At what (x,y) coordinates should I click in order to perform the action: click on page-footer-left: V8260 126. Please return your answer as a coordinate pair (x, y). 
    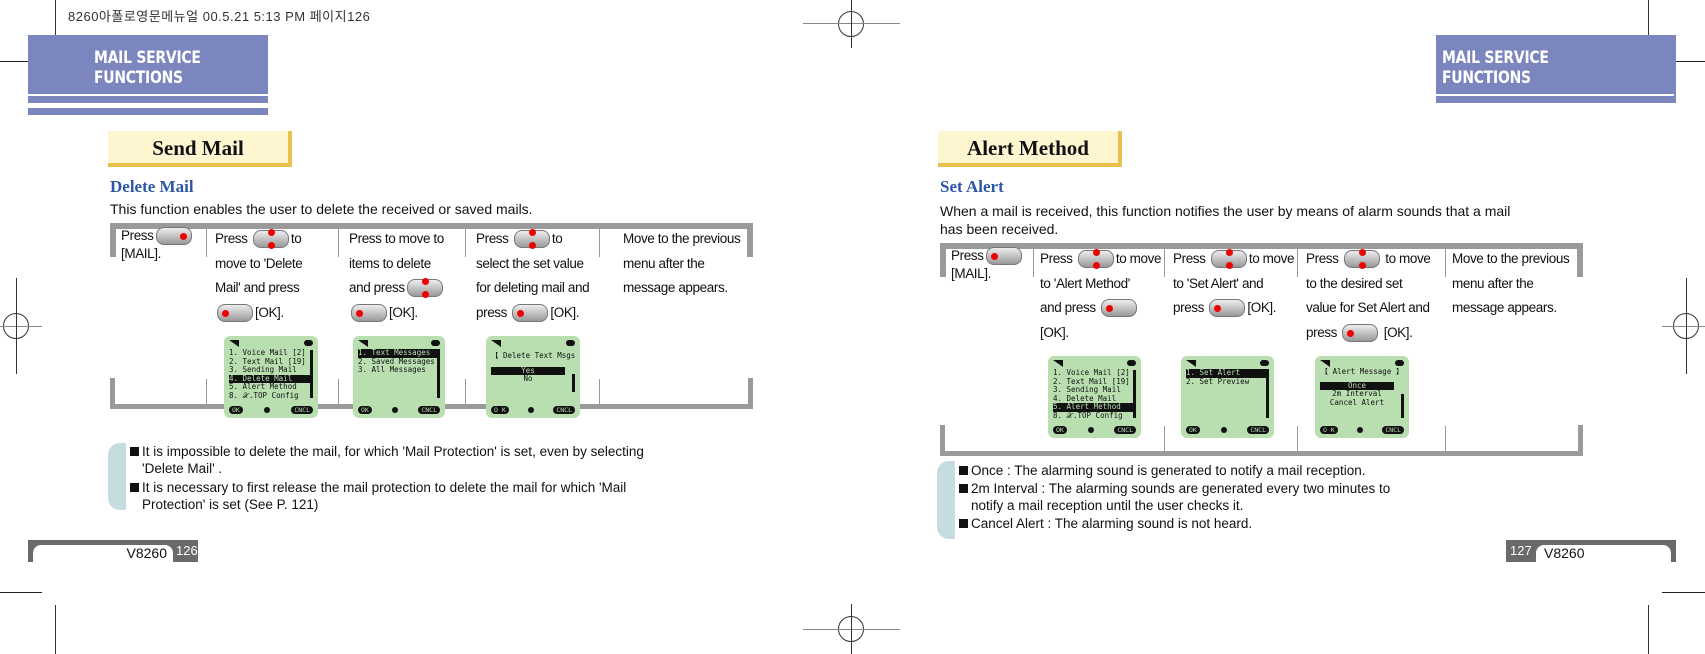
    Looking at the image, I should click on (113, 551).